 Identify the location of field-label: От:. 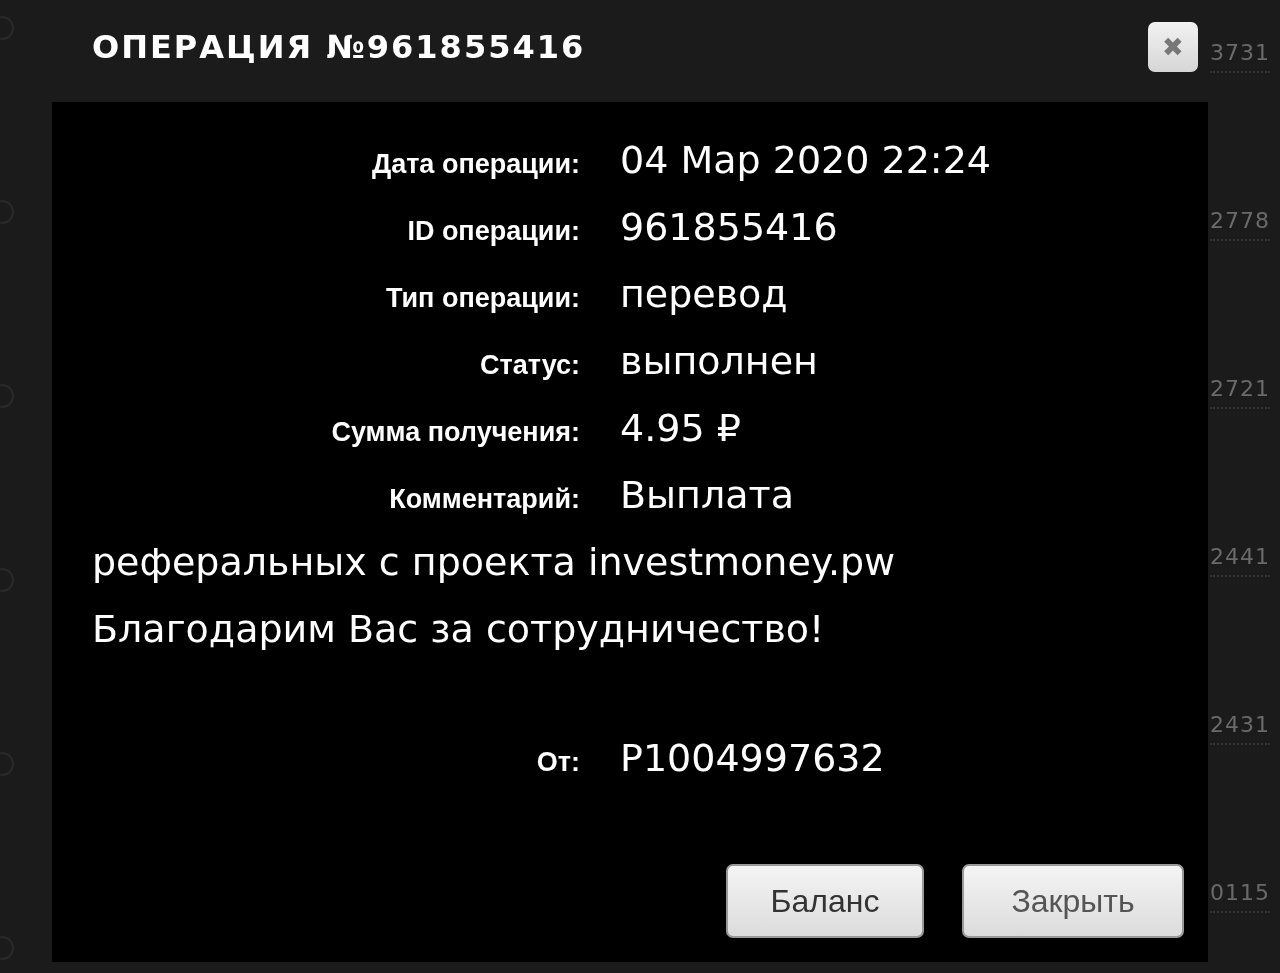
(557, 762).